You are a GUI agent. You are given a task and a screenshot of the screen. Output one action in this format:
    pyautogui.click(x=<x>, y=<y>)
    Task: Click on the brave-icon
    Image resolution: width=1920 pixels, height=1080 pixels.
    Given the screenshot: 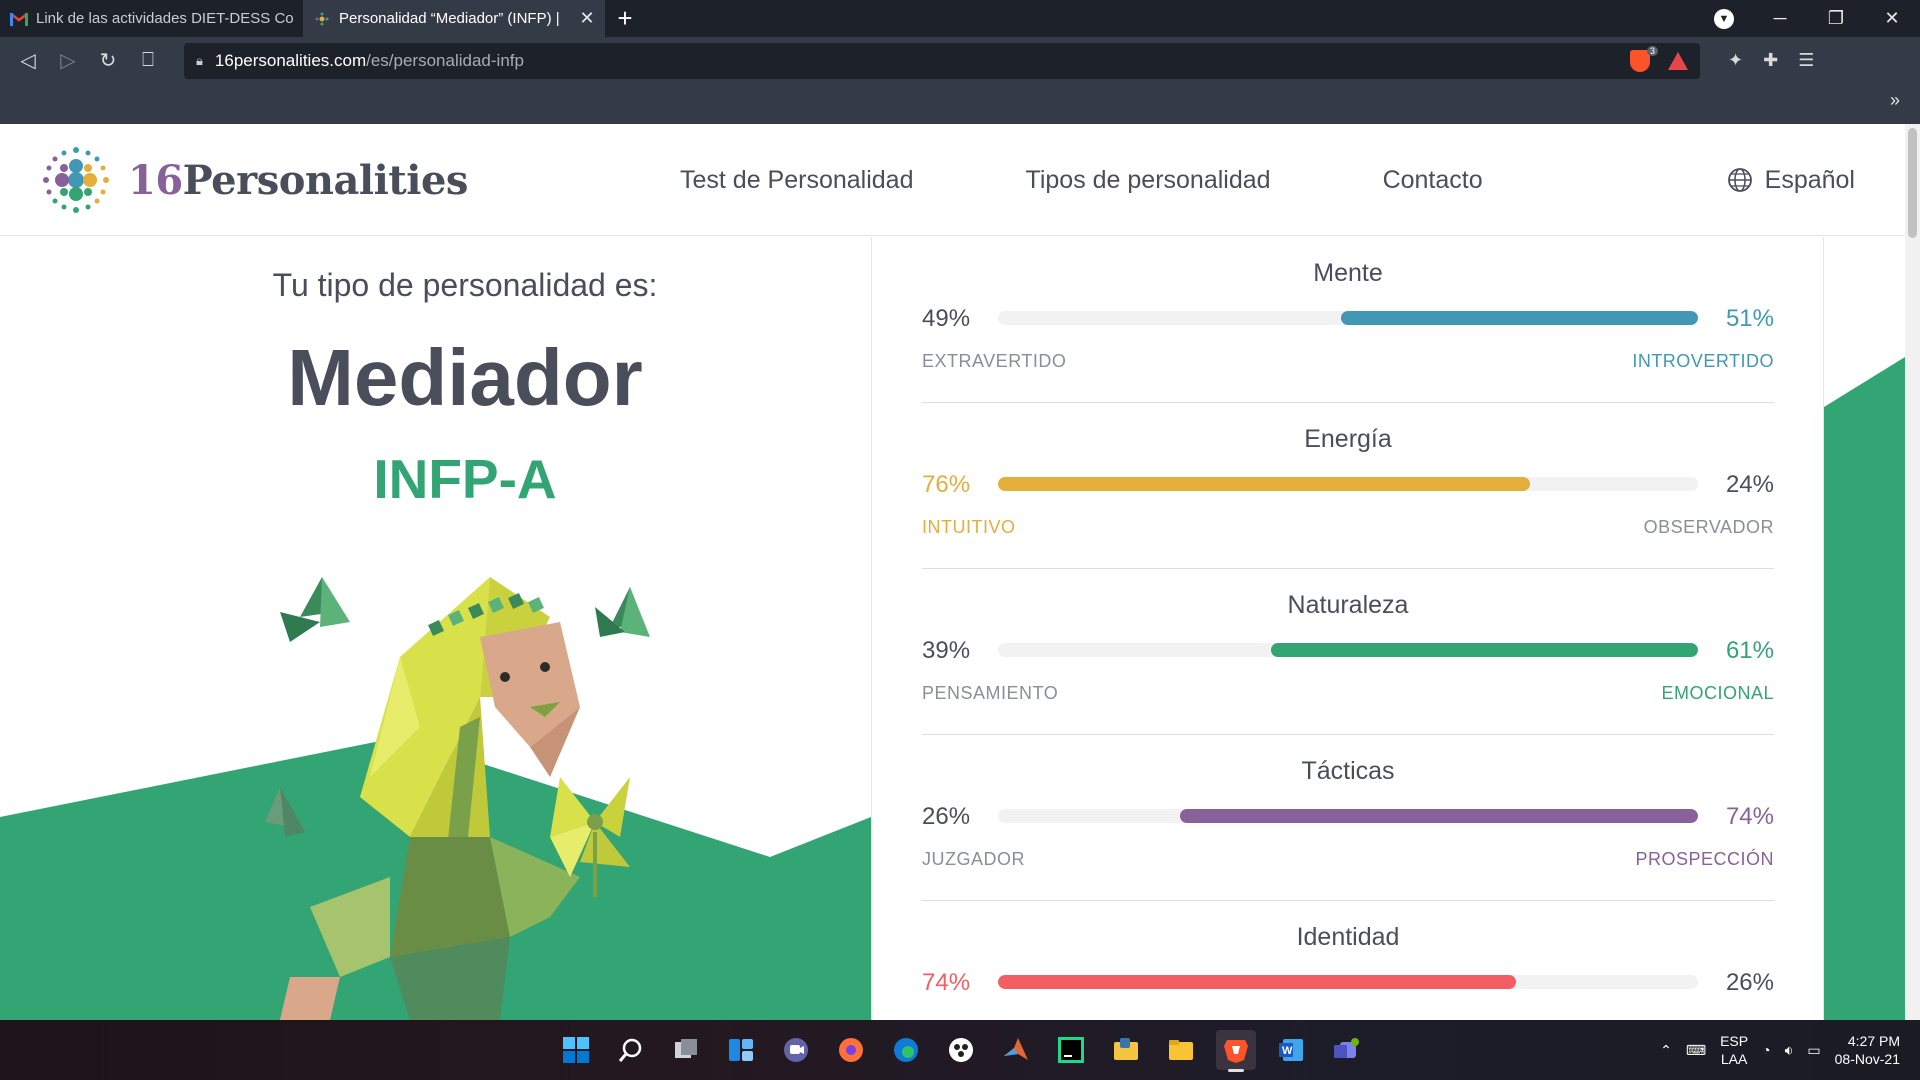 What is the action you would take?
    pyautogui.click(x=1236, y=1051)
    